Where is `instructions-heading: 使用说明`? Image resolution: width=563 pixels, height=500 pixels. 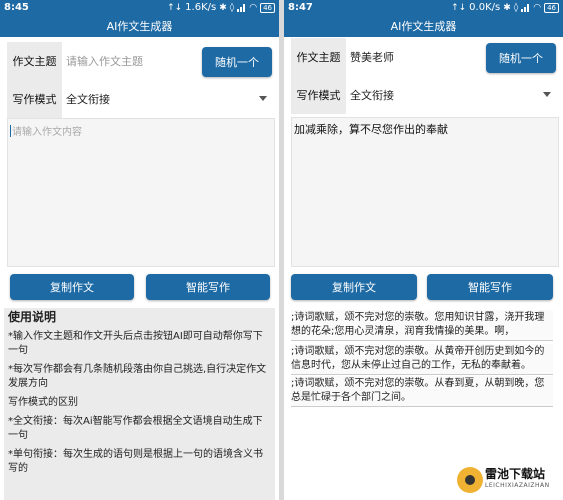 instructions-heading: 使用说明 is located at coordinates (32, 317).